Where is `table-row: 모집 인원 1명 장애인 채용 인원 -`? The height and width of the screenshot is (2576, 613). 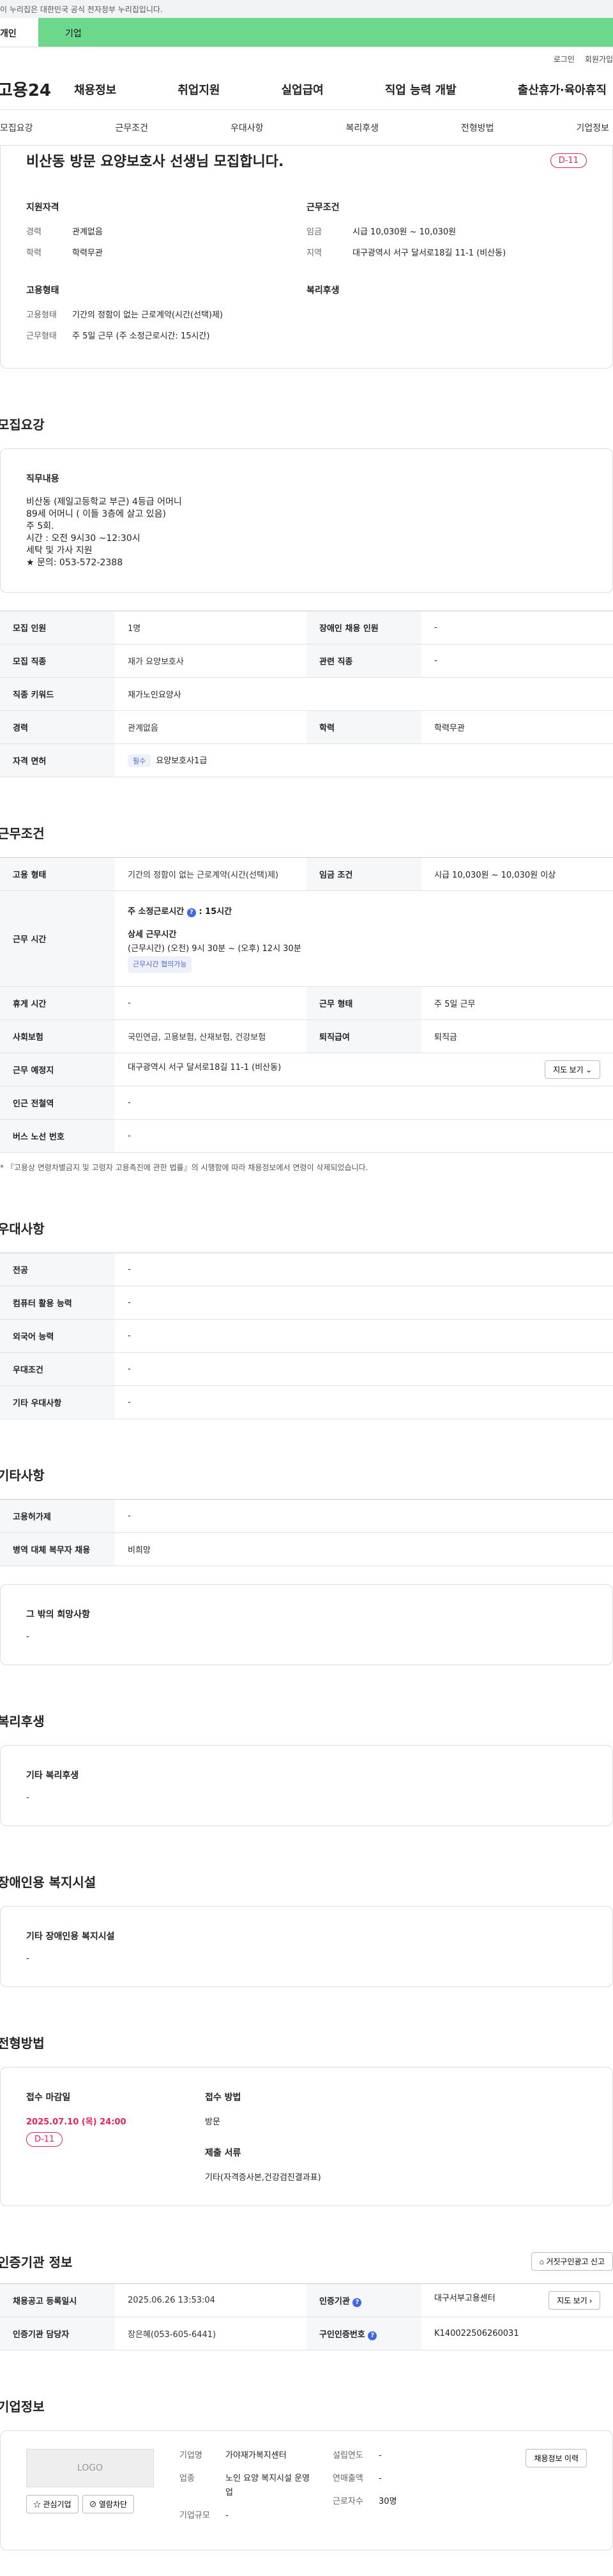
table-row: 모집 인원 1명 장애인 채용 인원 - is located at coordinates (306, 627).